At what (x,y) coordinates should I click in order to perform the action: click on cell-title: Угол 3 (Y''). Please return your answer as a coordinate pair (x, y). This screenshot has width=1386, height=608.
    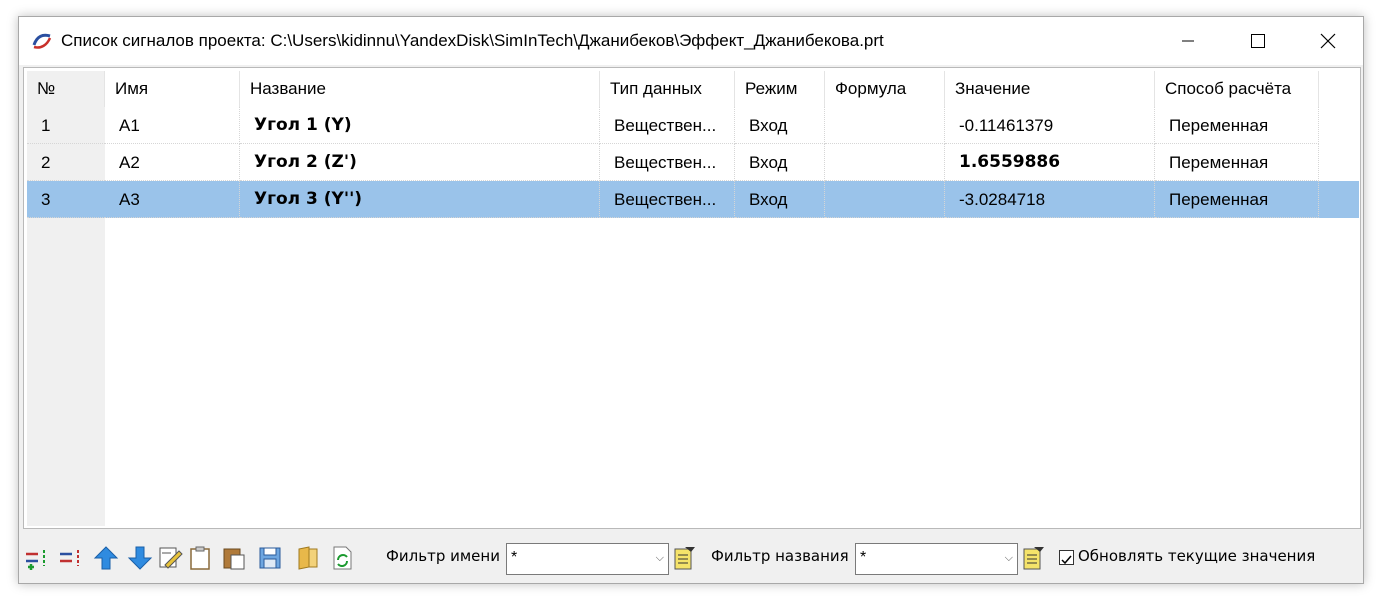
    Looking at the image, I should click on (420, 199).